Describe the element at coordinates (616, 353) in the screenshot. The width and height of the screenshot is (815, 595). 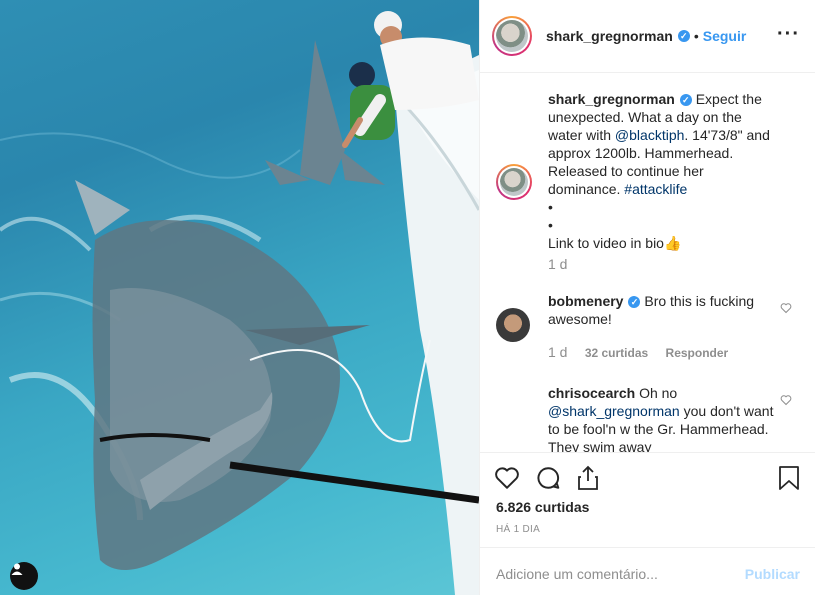
I see `comment-likes: 32 curtidas` at that location.